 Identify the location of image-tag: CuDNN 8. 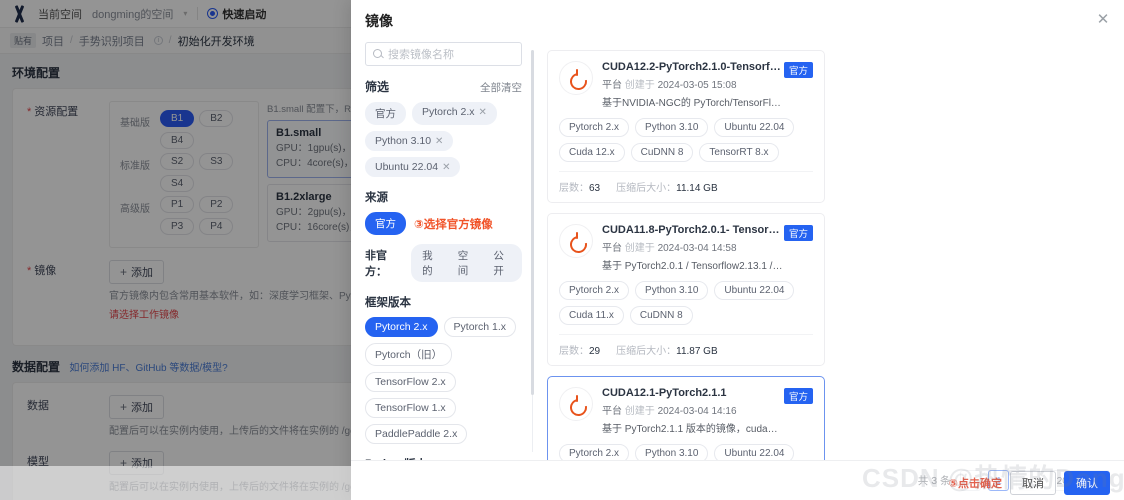
(661, 315).